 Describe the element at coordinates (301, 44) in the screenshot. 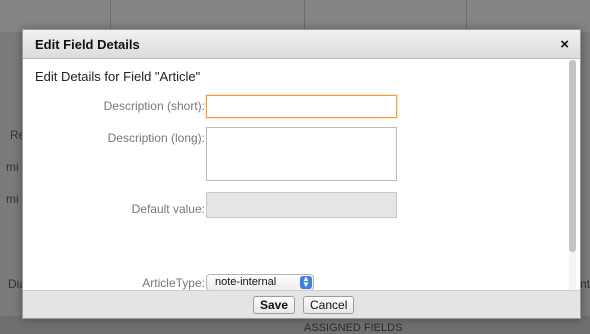

I see `dialog-header: Edit Field Details ×` at that location.